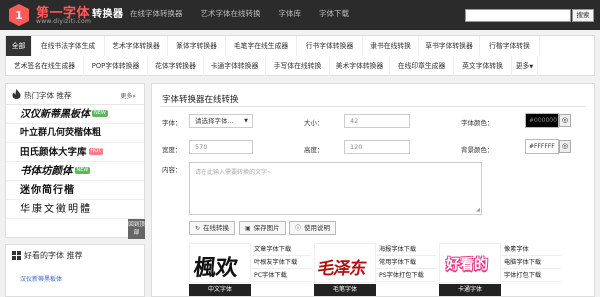  What do you see at coordinates (41, 278) in the screenshot?
I see `font-link: 汉仪新蒂黑板体` at bounding box center [41, 278].